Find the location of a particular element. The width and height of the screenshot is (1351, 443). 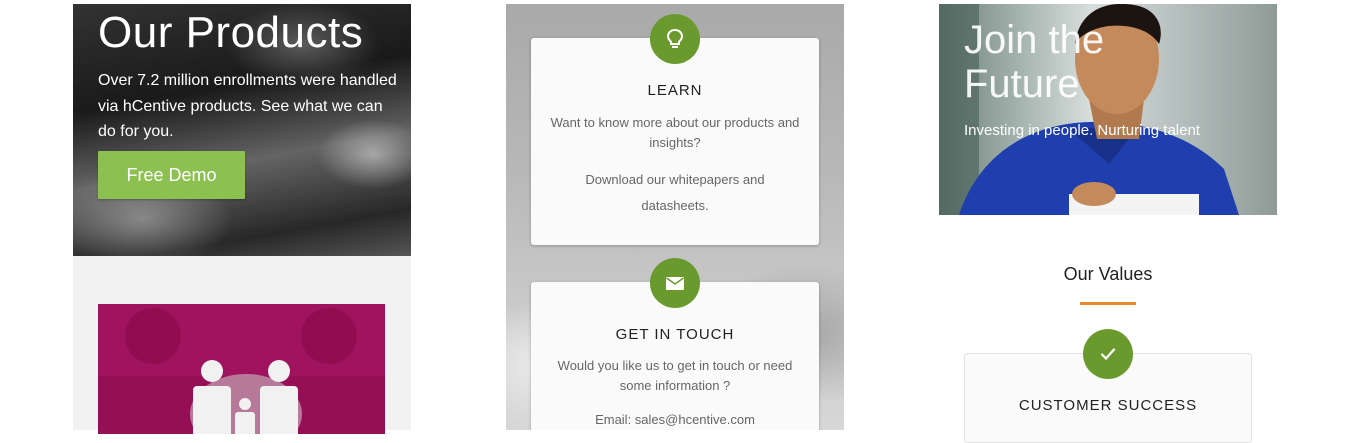

careers-title: Join the Future is located at coordinates (1034, 62).